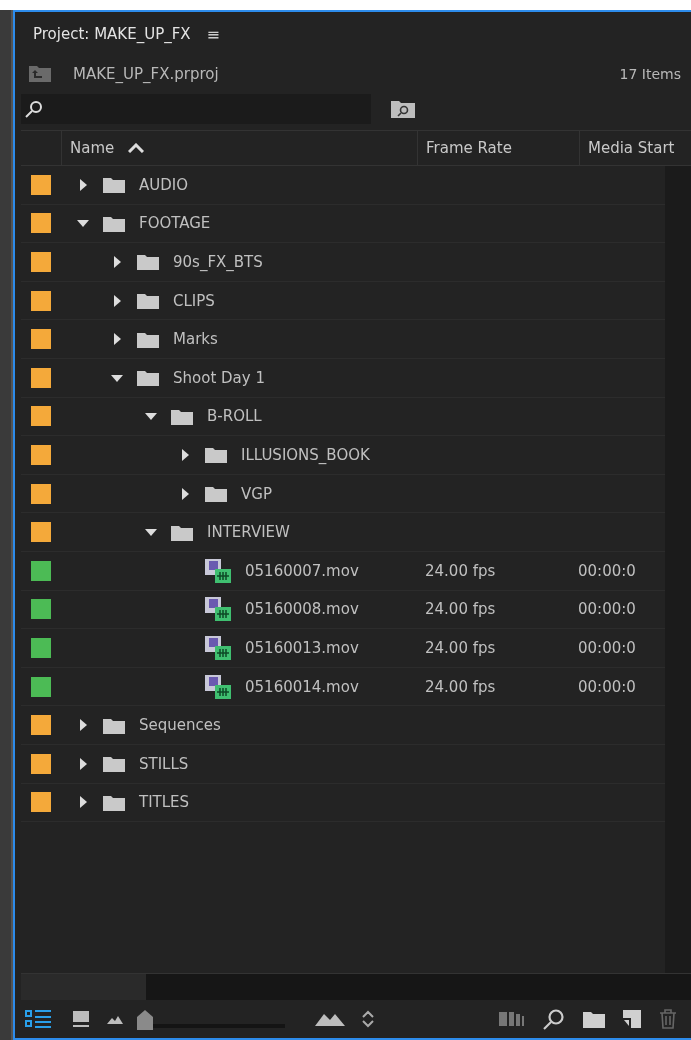 This screenshot has height=1040, width=691. I want to click on project-file-name: MAKE_UP_FX.prproj, so click(146, 74).